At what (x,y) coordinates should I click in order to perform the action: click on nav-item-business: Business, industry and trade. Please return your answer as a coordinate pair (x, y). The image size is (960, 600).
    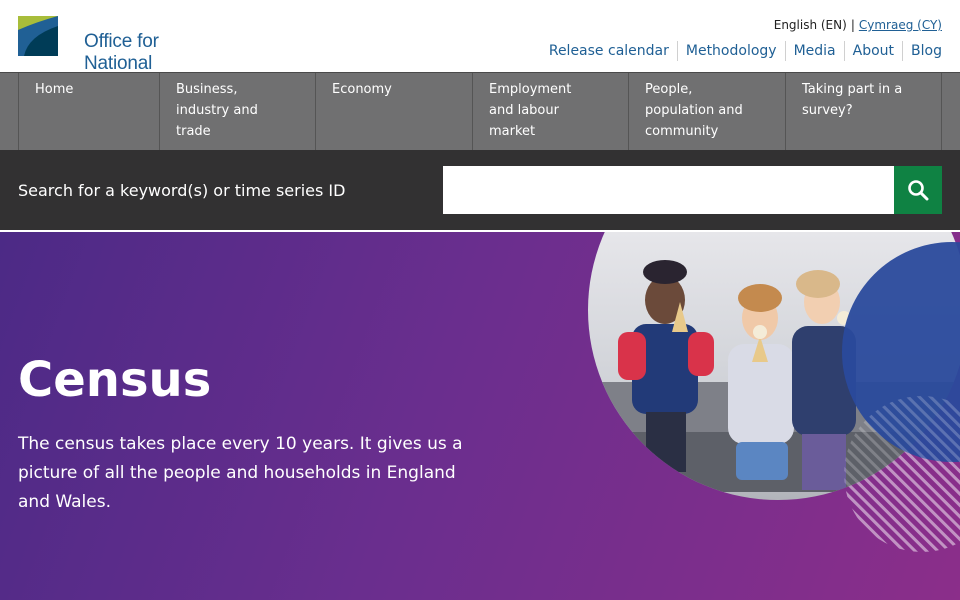
    Looking at the image, I should click on (237, 111).